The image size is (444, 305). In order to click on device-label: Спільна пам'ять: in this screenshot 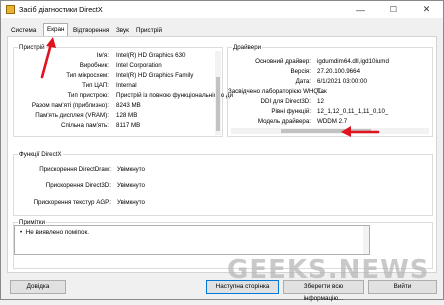, I will do `click(85, 125)`.